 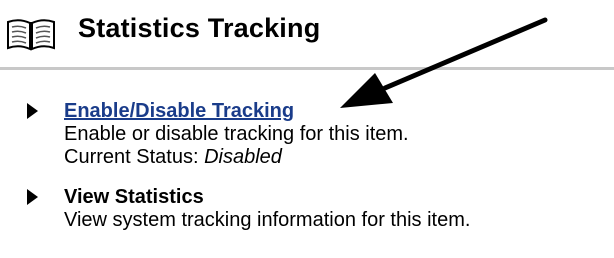 What do you see at coordinates (199, 28) in the screenshot?
I see `page-title: Statistics Tracking` at bounding box center [199, 28].